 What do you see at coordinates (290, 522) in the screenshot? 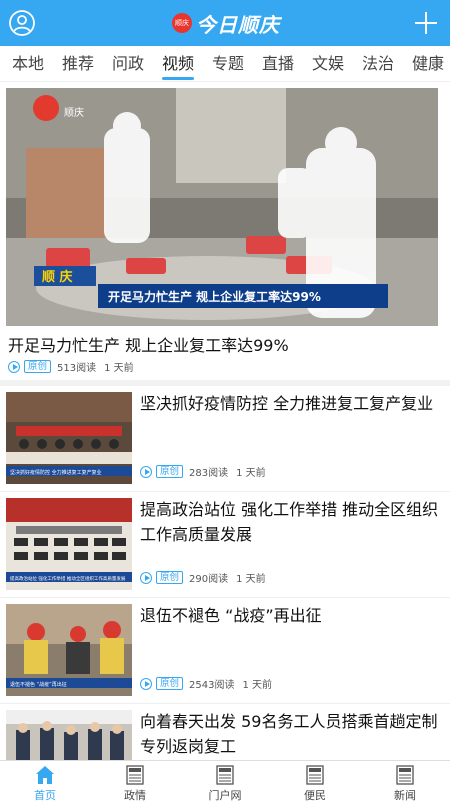
I see `news-title: 提高政治站位 强化工作举措 推动全区组织工作高质量发展` at bounding box center [290, 522].